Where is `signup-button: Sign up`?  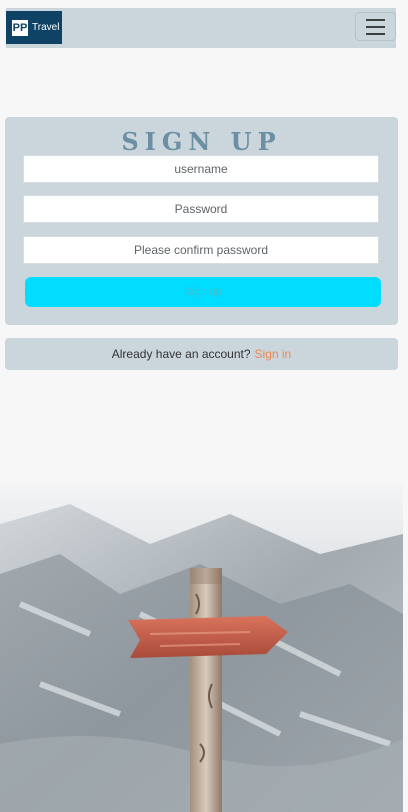
signup-button: Sign up is located at coordinates (203, 292).